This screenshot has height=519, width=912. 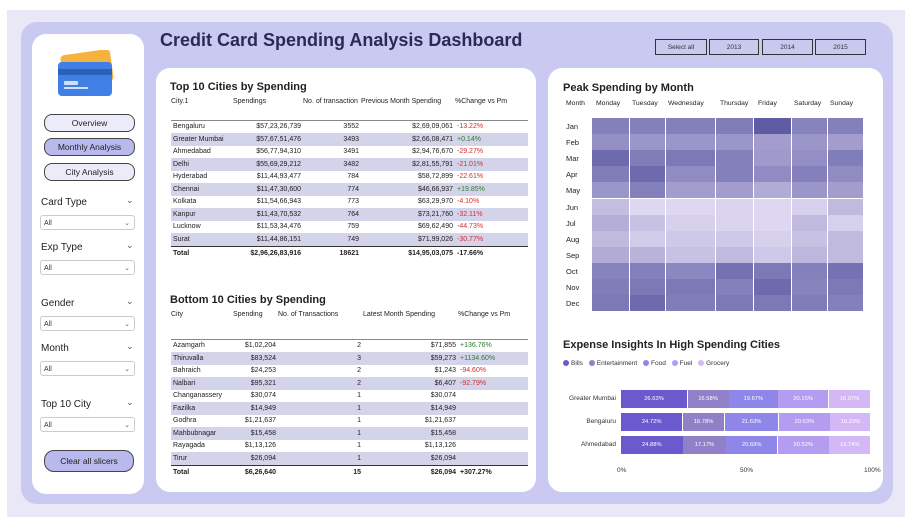 What do you see at coordinates (89, 461) in the screenshot?
I see `clear-all-slicers-button: Clear all slicers` at bounding box center [89, 461].